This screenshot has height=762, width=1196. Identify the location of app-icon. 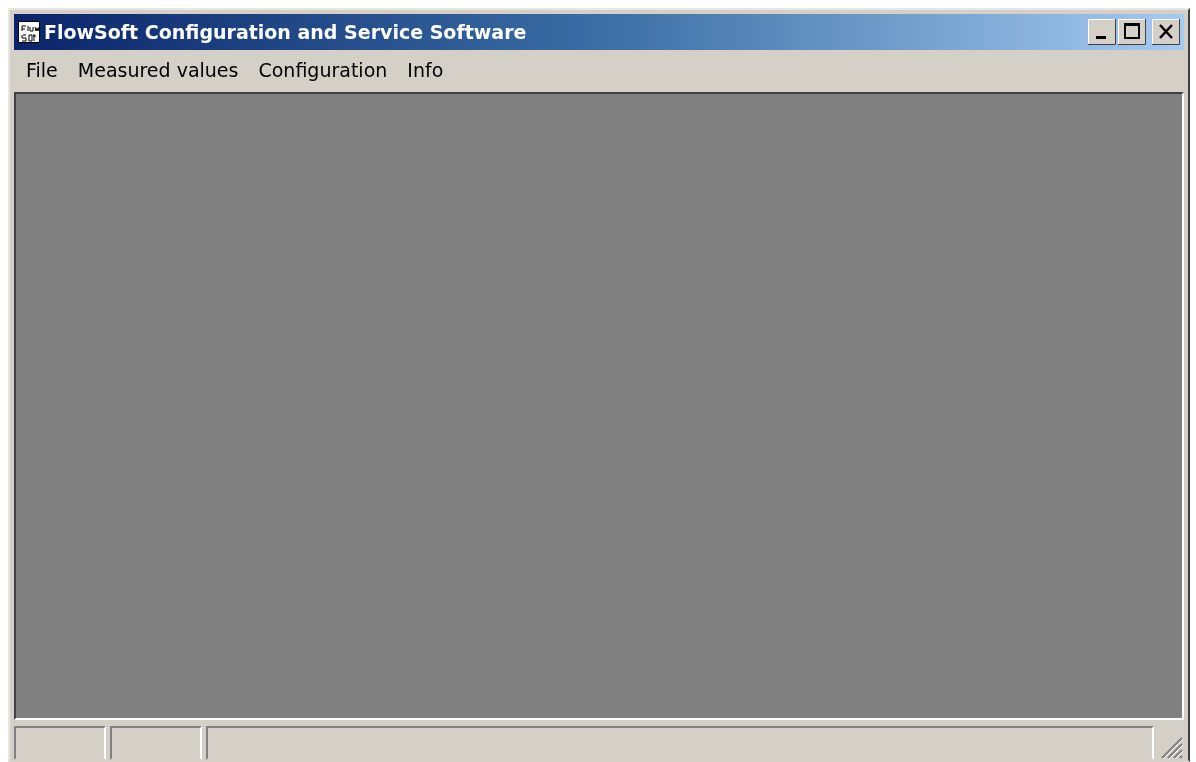
(29, 32).